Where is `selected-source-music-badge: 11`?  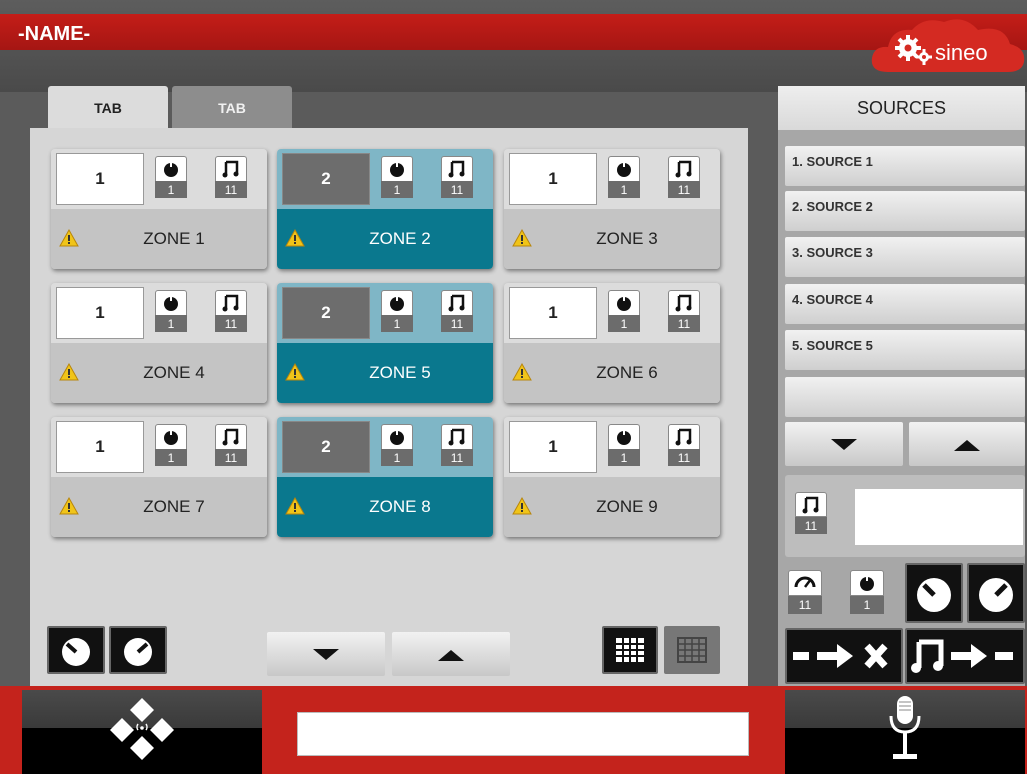
selected-source-music-badge: 11 is located at coordinates (811, 514).